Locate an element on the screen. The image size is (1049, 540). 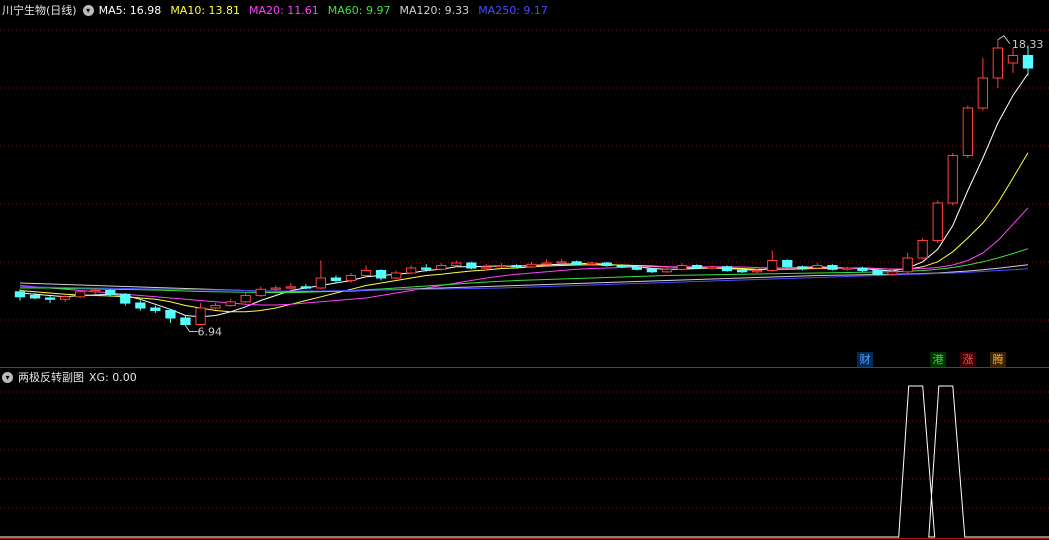
sub-chart-title: 两极反转副图 is located at coordinates (51, 377).